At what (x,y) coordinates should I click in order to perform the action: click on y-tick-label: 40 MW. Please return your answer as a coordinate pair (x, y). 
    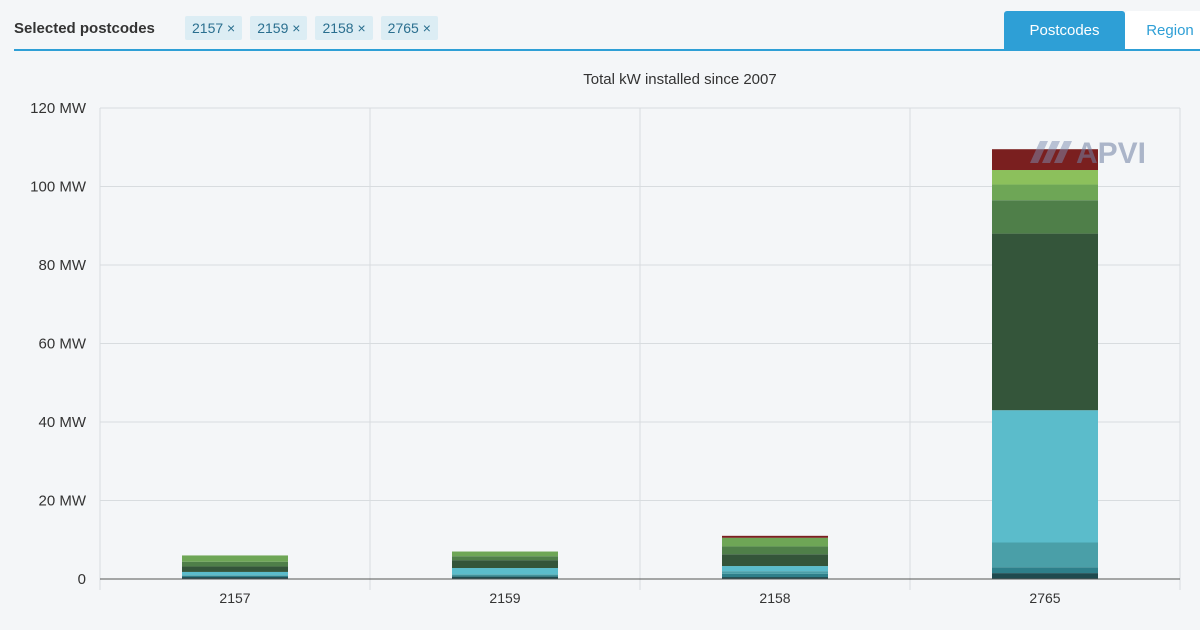
    Looking at the image, I should click on (62, 422).